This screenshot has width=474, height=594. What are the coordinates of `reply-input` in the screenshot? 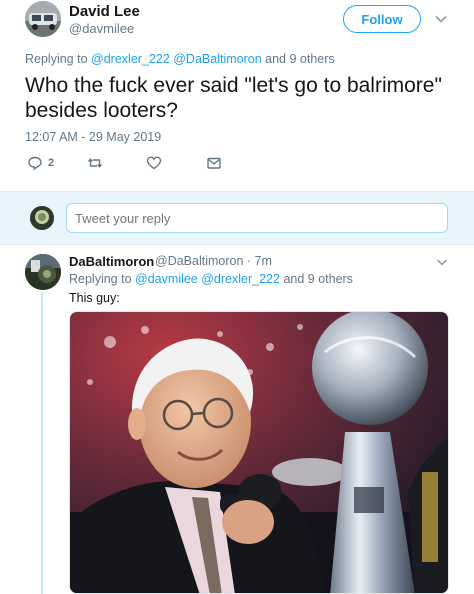 It's located at (257, 218).